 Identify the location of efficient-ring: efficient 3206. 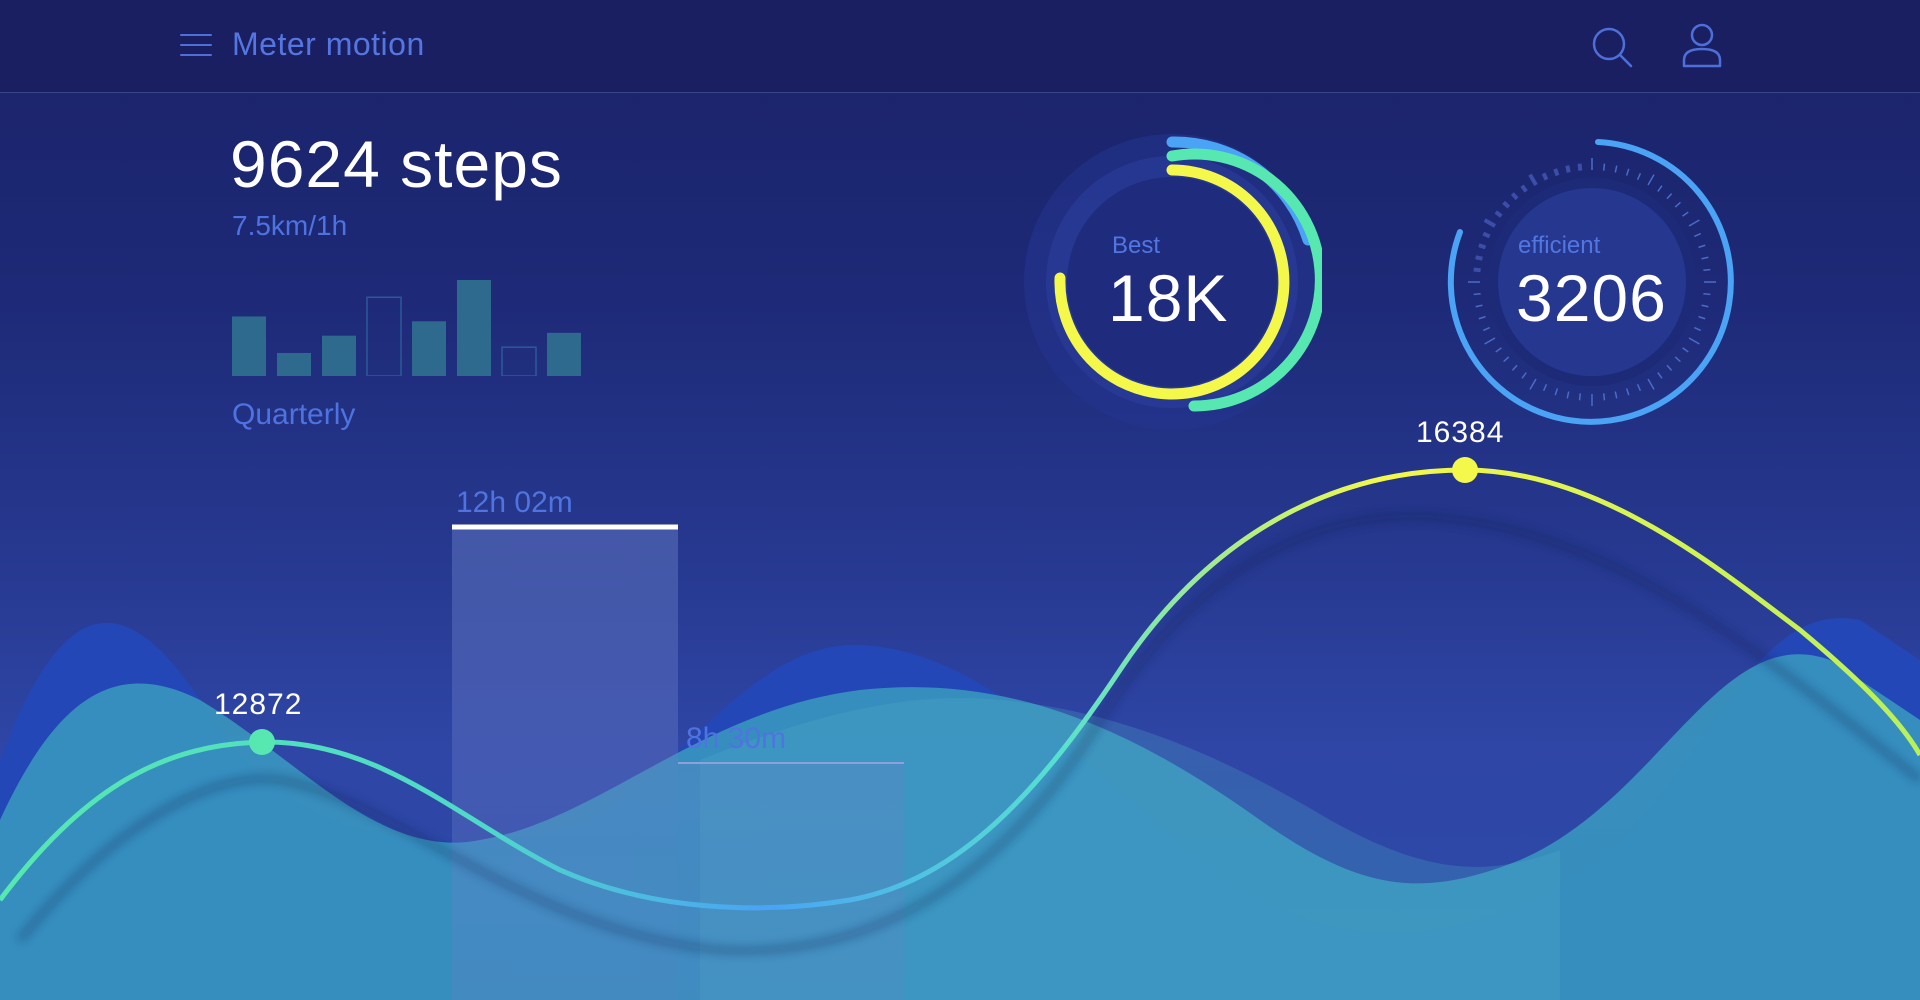
(1592, 282).